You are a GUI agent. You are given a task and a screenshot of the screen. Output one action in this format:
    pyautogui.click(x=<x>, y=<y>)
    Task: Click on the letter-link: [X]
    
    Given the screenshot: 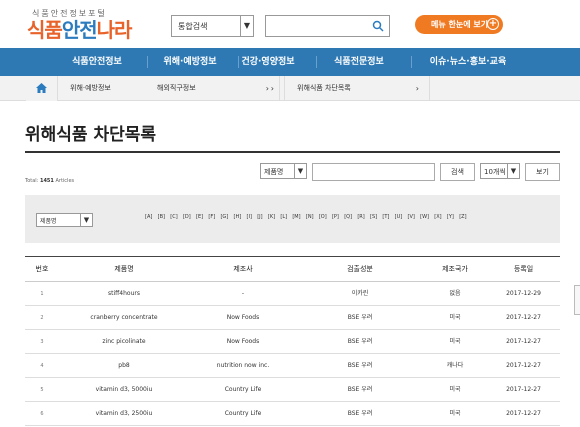 What is the action you would take?
    pyautogui.click(x=437, y=217)
    